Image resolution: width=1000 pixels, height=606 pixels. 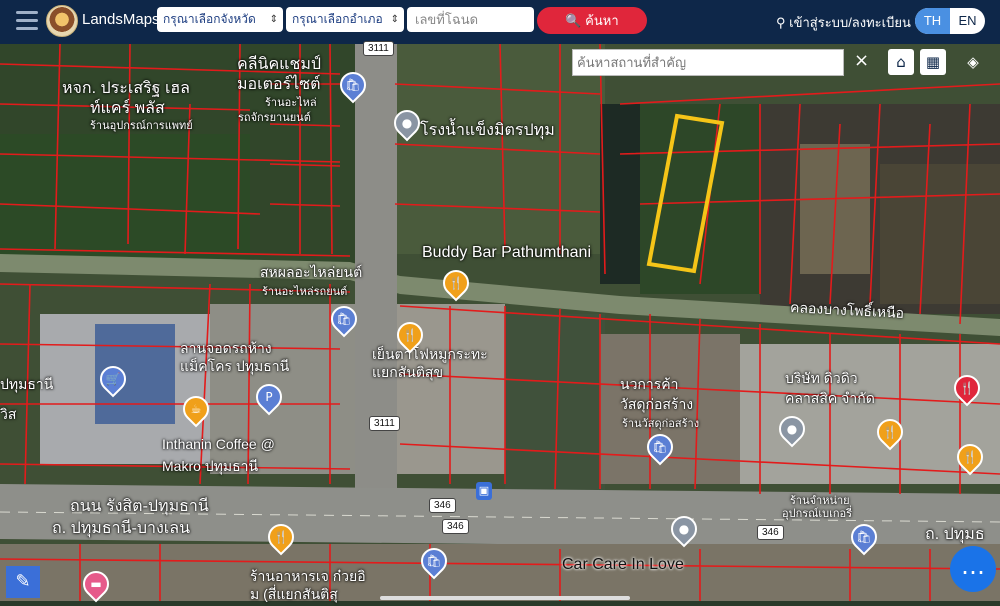 I want to click on grid-icon: ▦, so click(x=933, y=62).